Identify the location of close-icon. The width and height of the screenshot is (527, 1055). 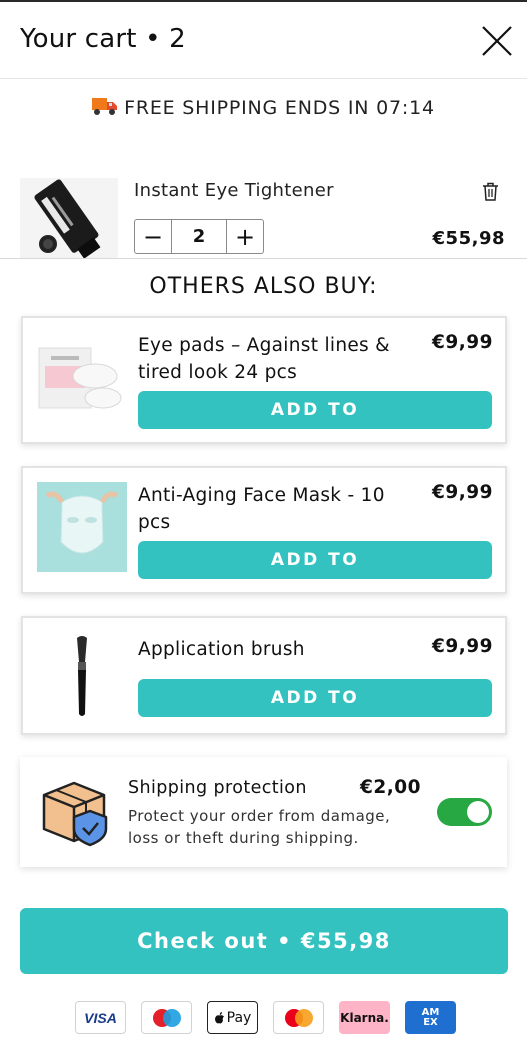
(497, 41).